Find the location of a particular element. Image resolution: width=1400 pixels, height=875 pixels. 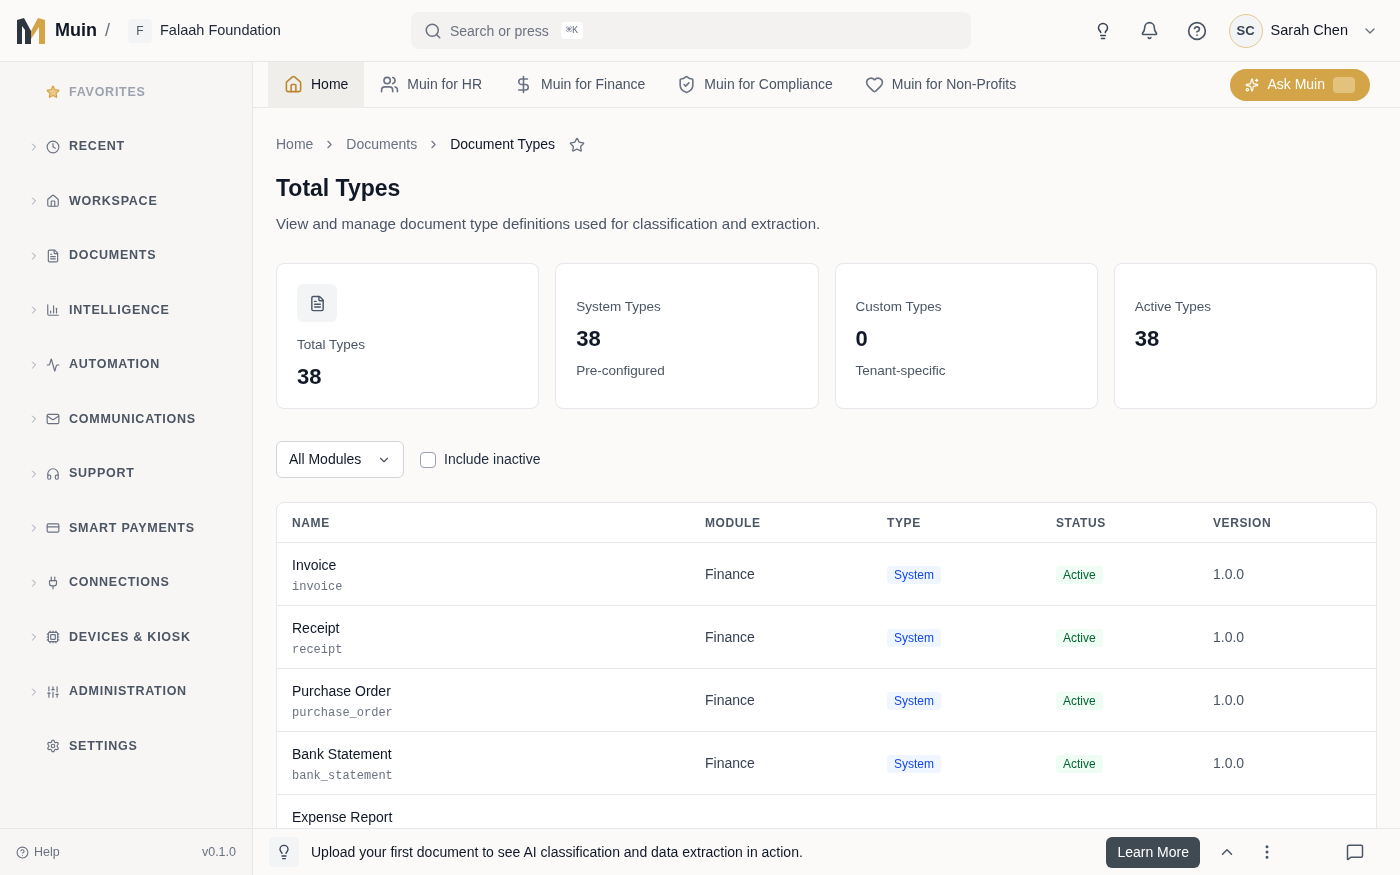

headphones-icon is located at coordinates (53, 473).